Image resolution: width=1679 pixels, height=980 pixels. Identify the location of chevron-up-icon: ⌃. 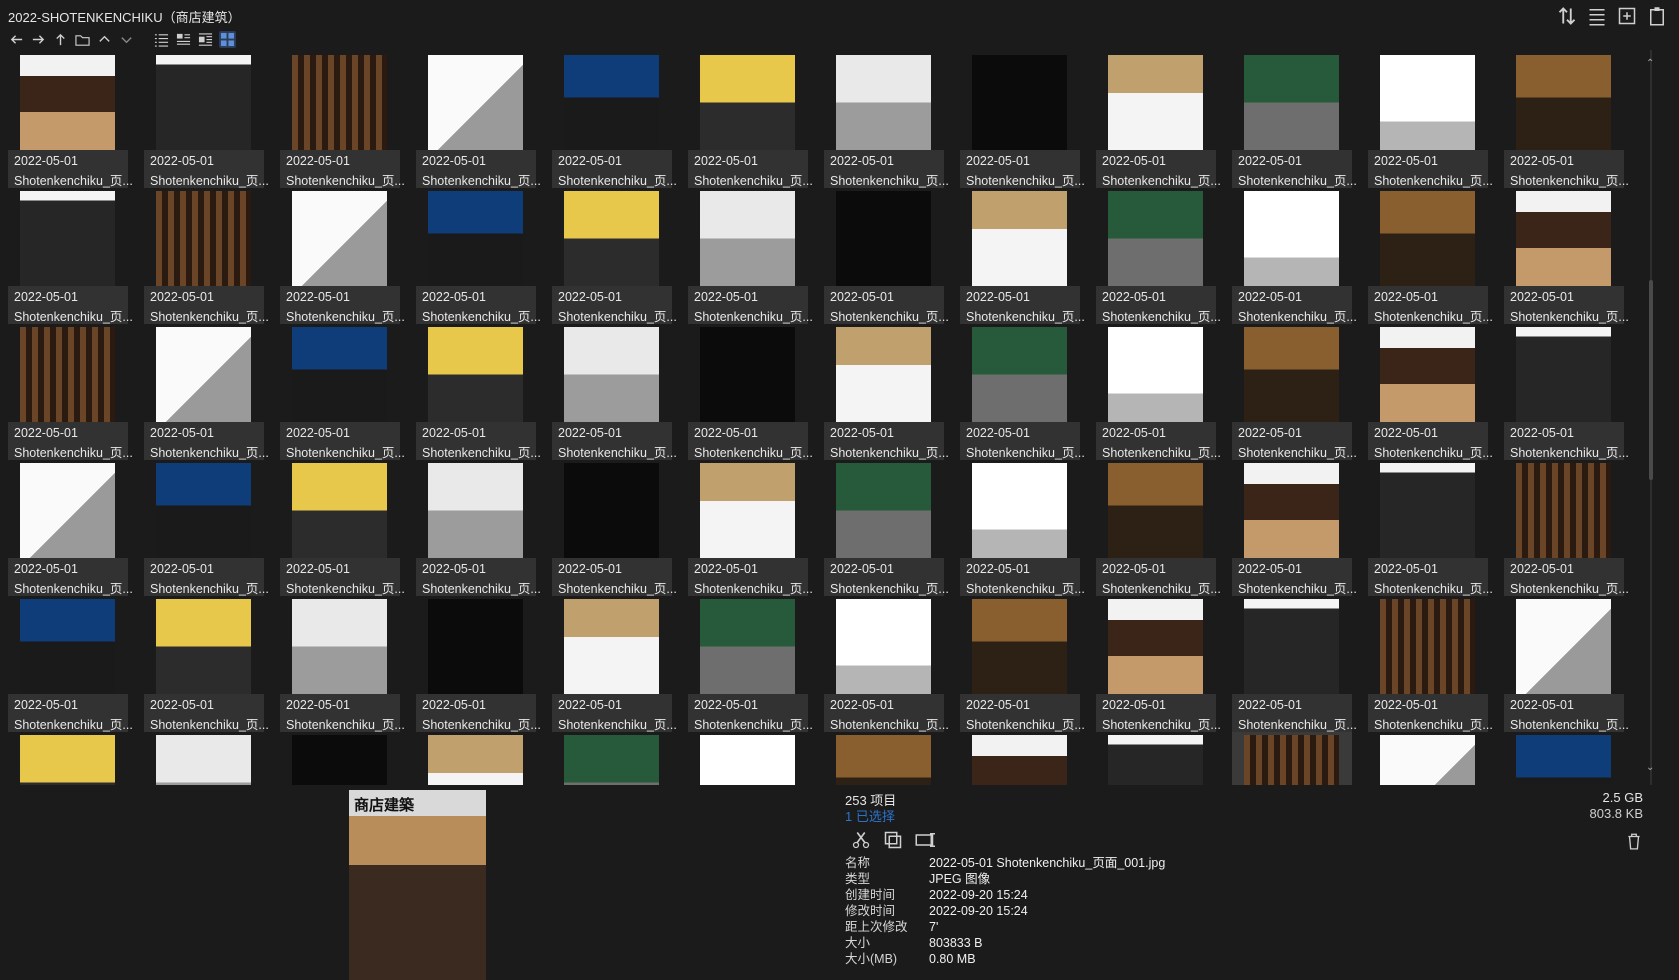
(1650, 63).